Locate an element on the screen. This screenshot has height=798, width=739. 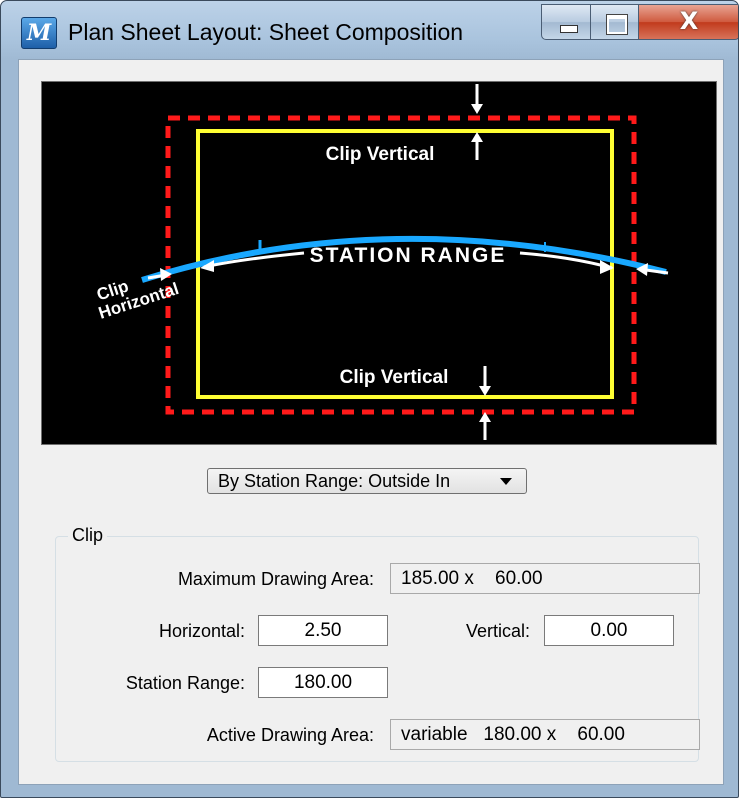
clip-mode-dropdown: By Station Range: Outside In is located at coordinates (367, 481).